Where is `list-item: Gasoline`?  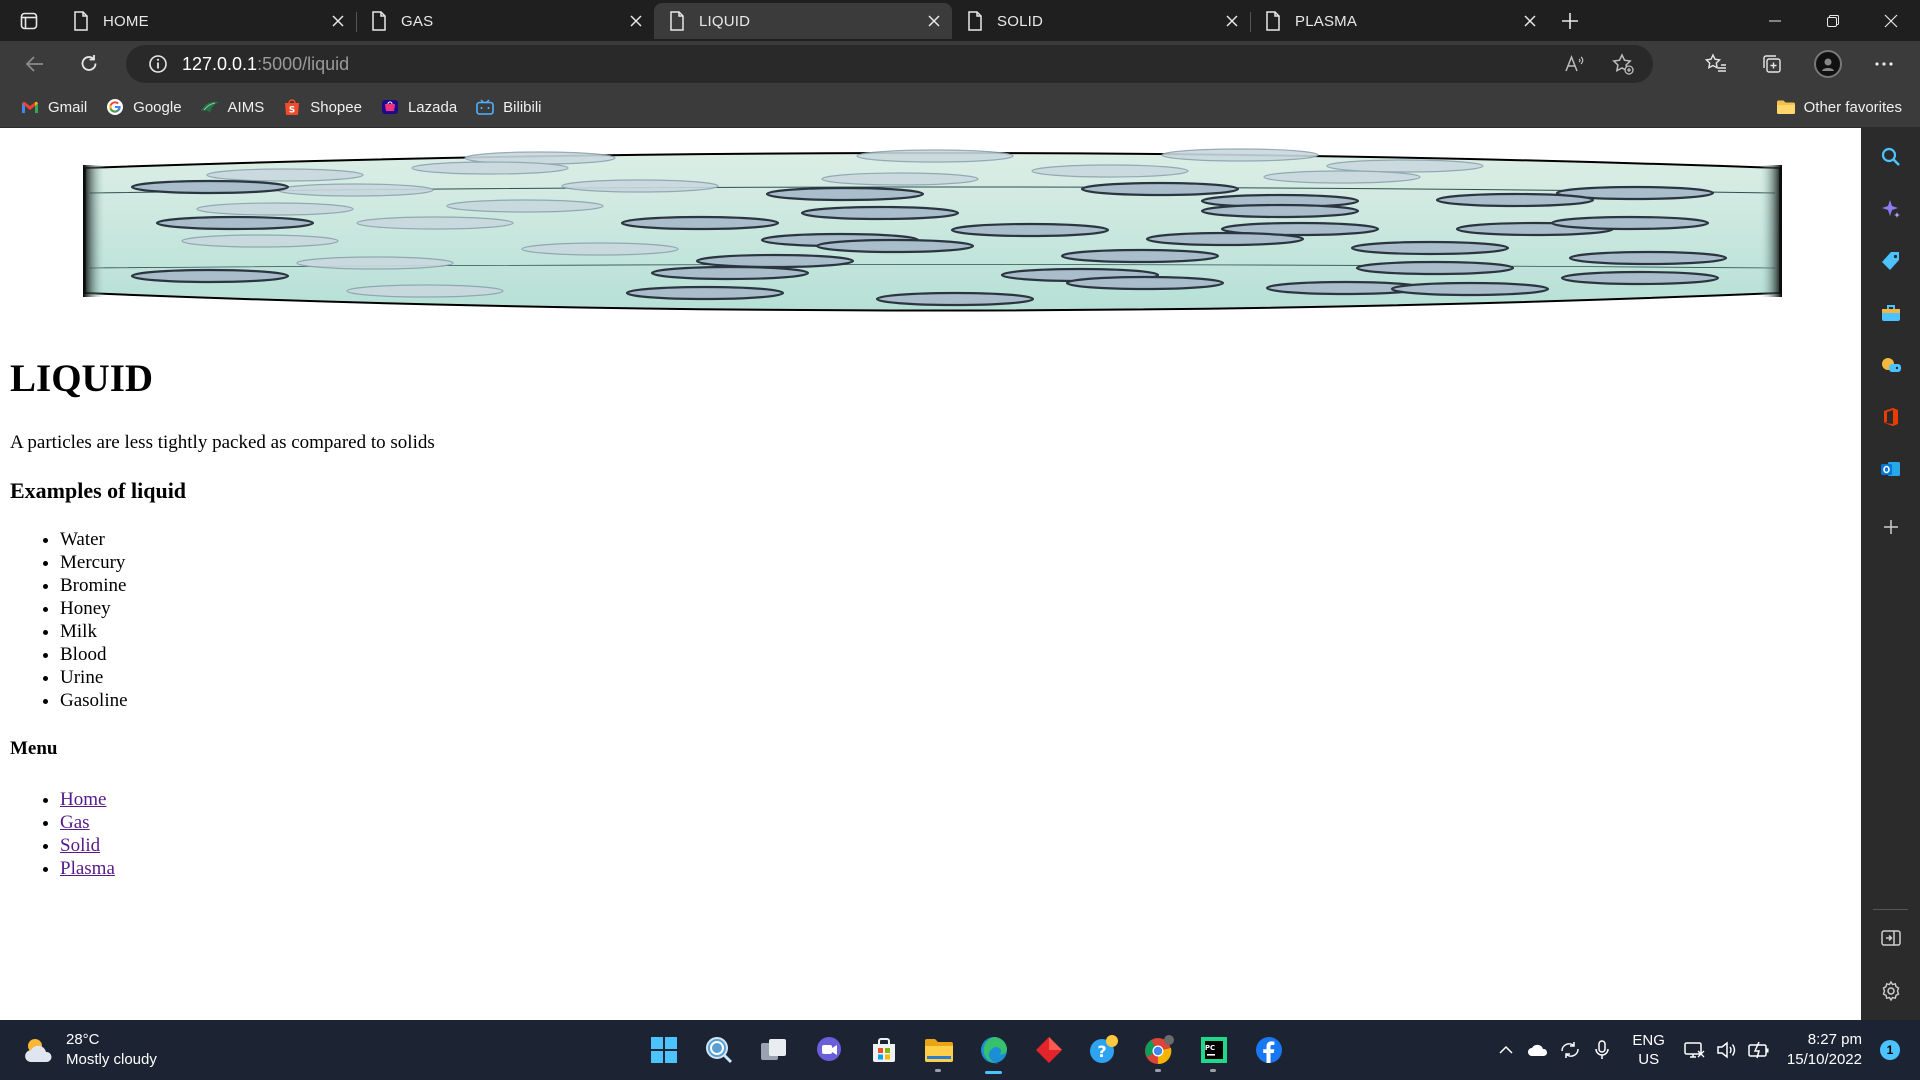 list-item: Gasoline is located at coordinates (94, 700).